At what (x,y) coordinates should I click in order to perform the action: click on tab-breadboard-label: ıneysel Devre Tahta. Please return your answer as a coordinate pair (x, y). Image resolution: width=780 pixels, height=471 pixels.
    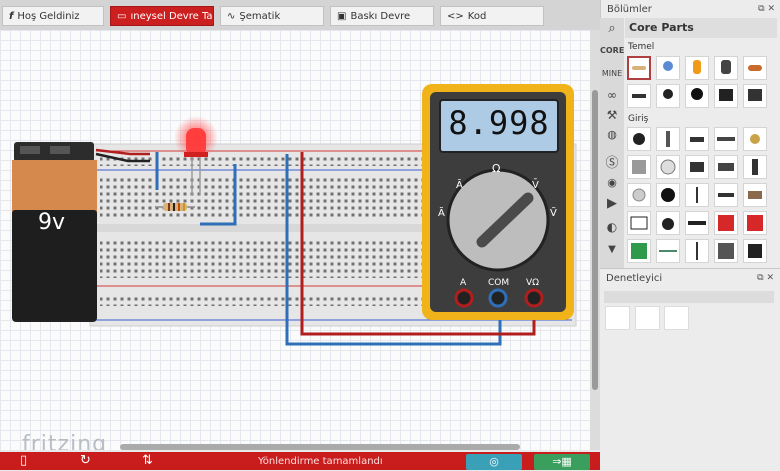
    Looking at the image, I should click on (171, 16).